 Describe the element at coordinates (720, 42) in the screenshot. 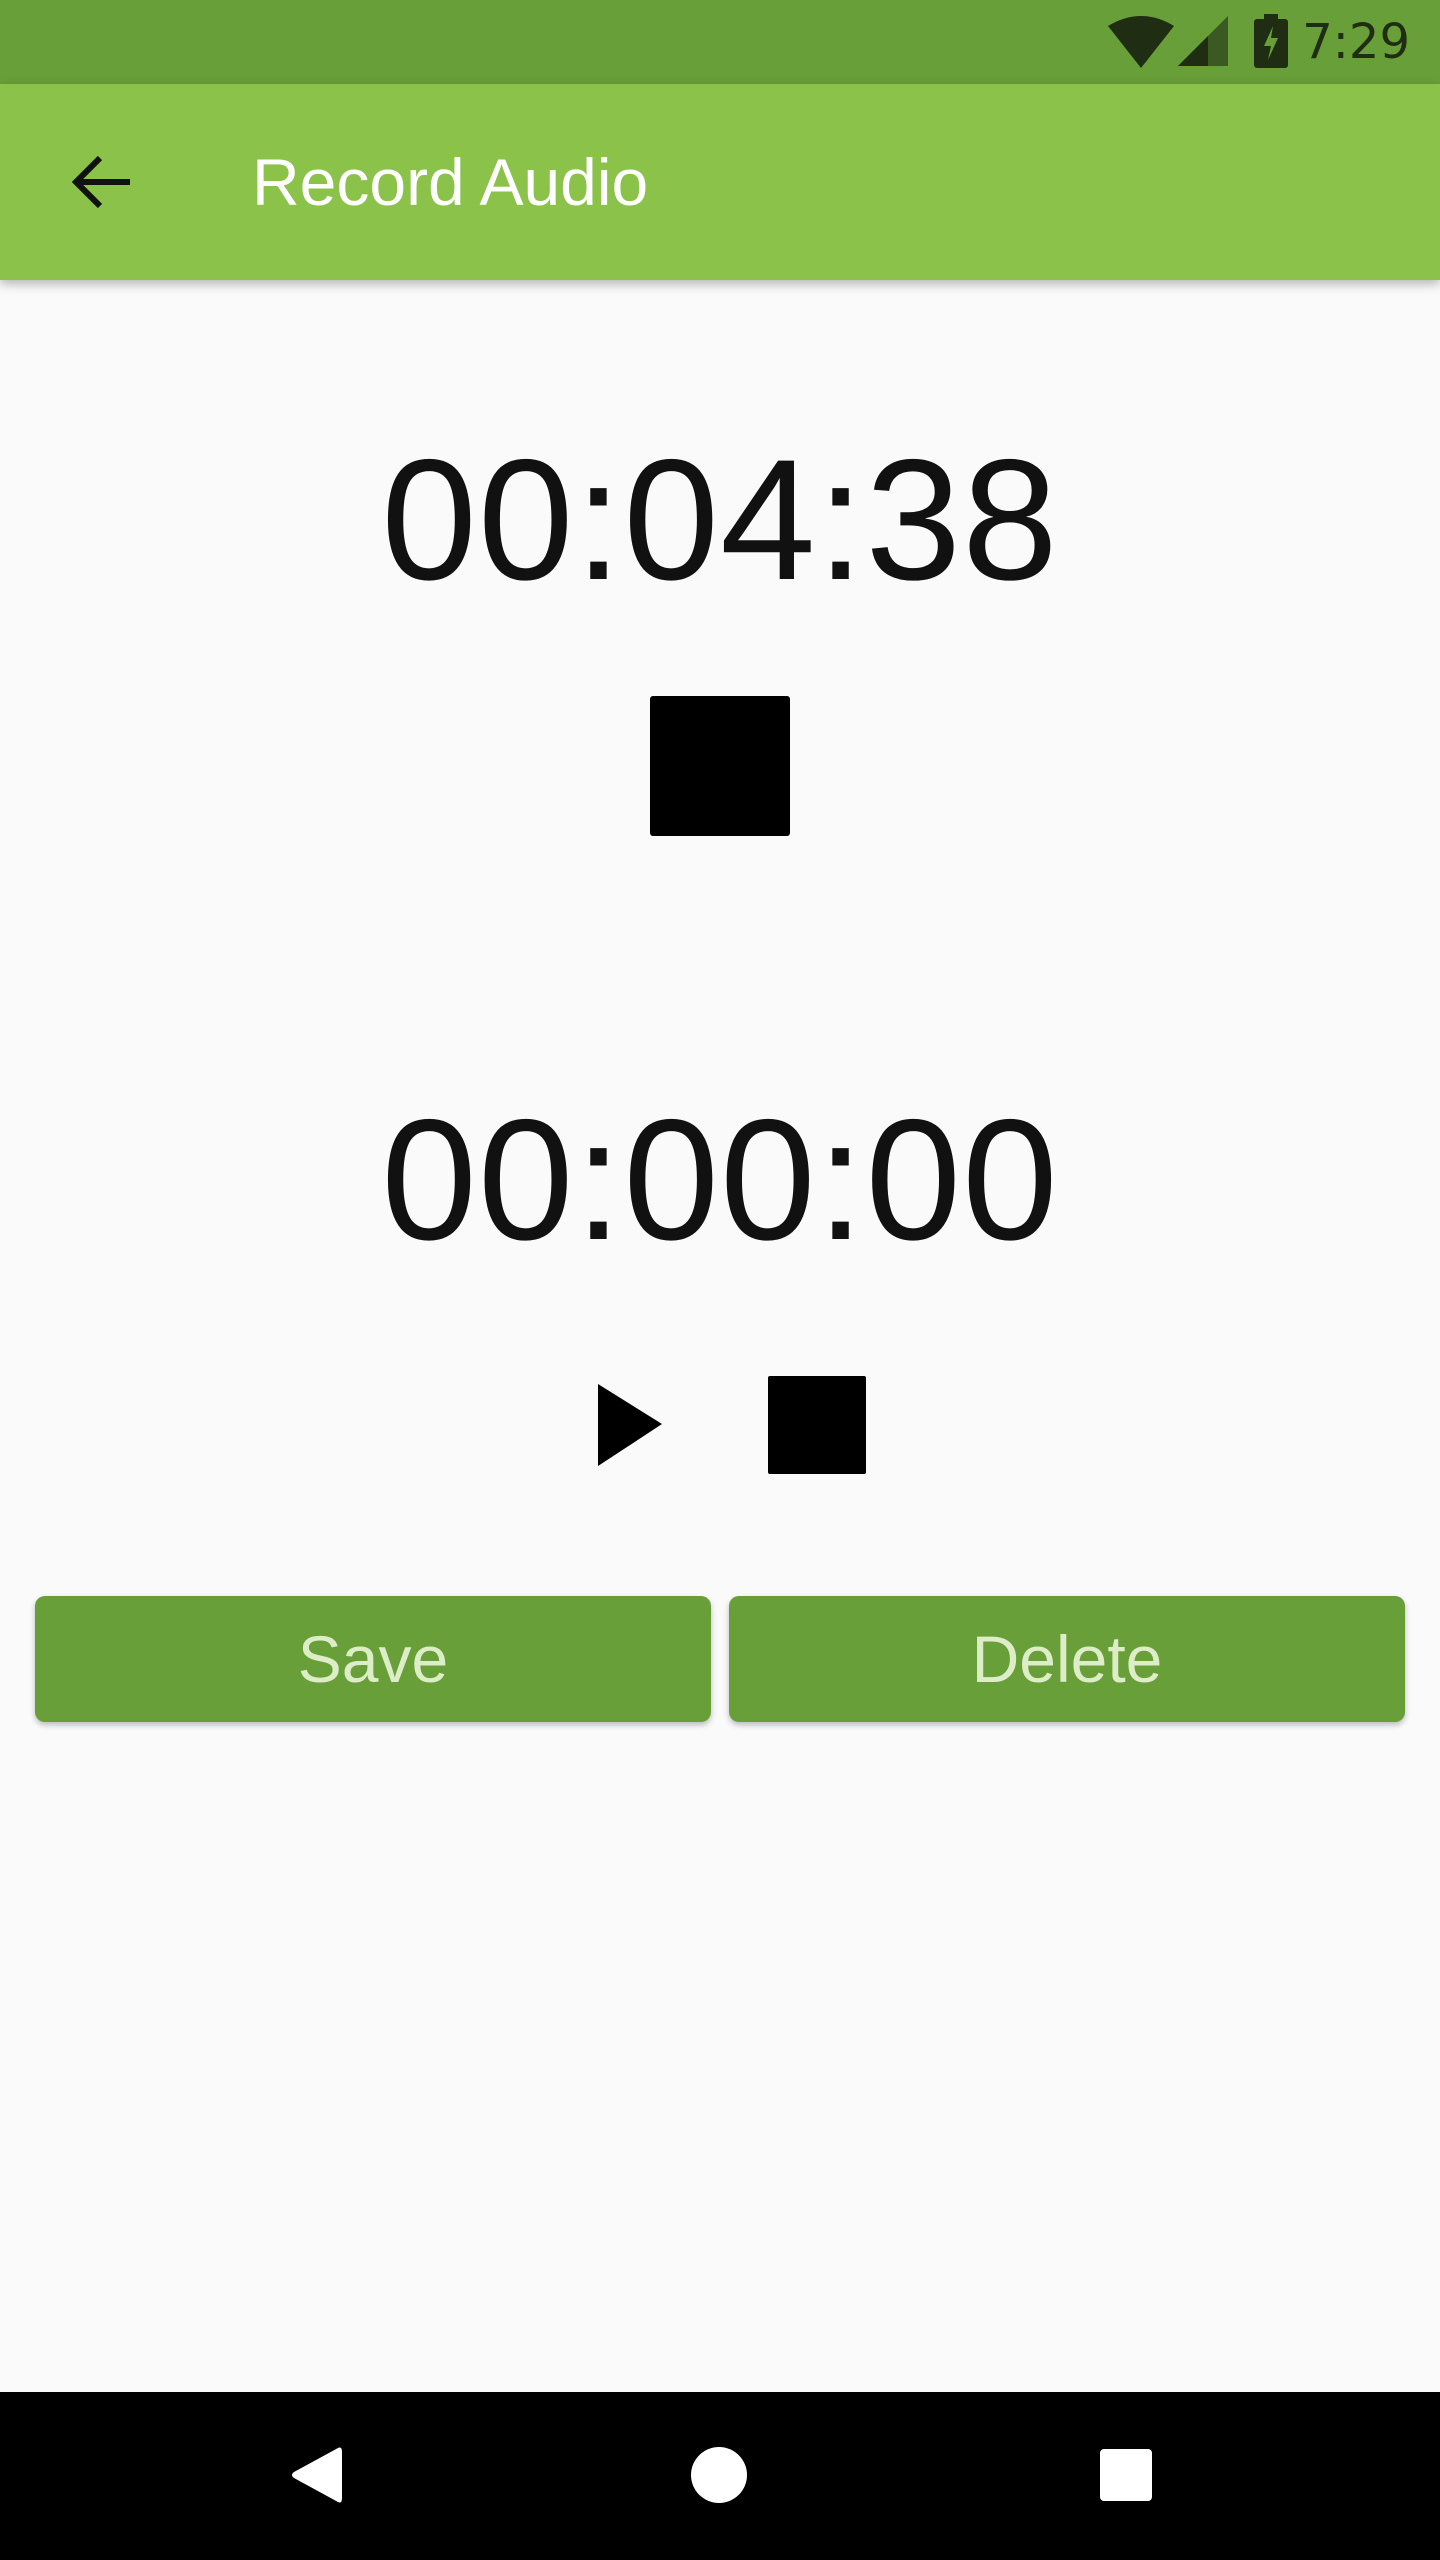

I see `status-bar: 7:29` at that location.